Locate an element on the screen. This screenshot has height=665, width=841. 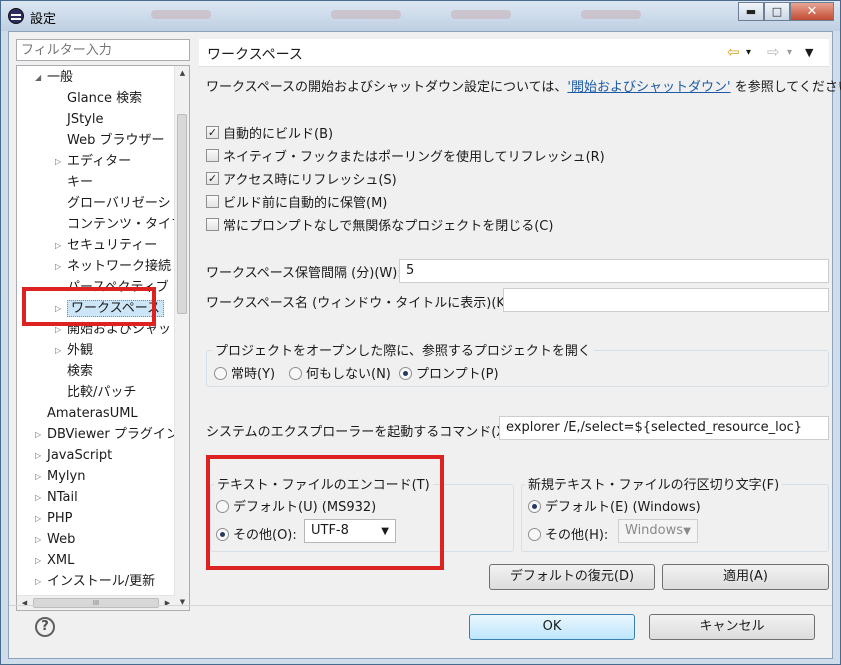
tree-item-label: Glance 検索 is located at coordinates (105, 98).